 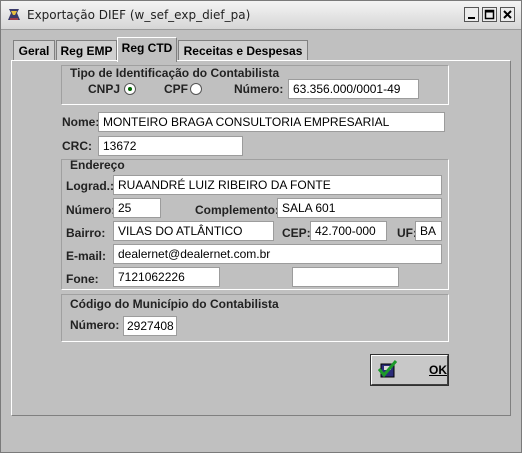 I want to click on maximize-button, so click(x=489, y=14).